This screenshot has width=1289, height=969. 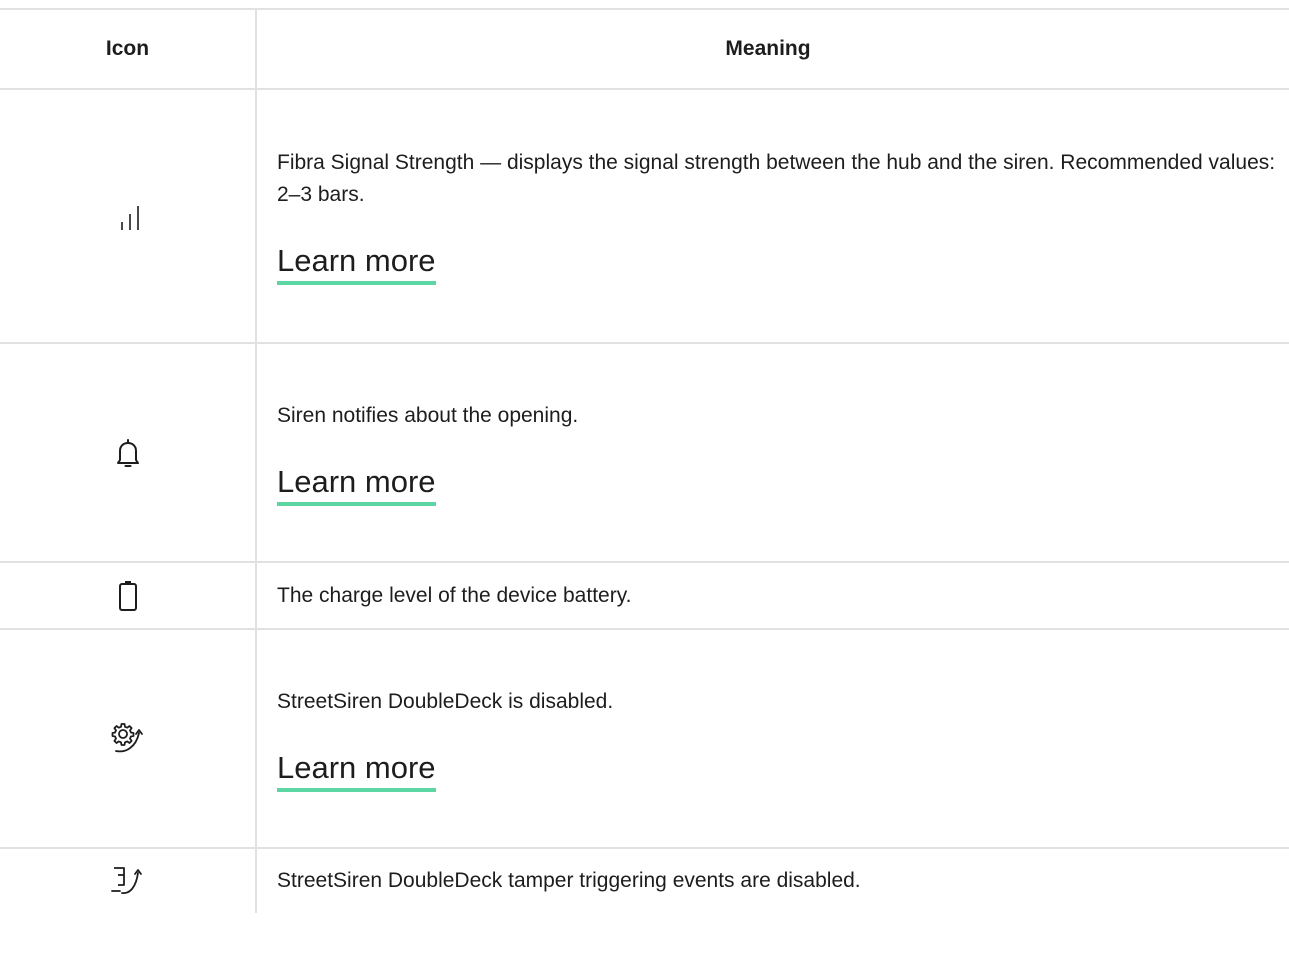 I want to click on battery-icon, so click(x=128, y=596).